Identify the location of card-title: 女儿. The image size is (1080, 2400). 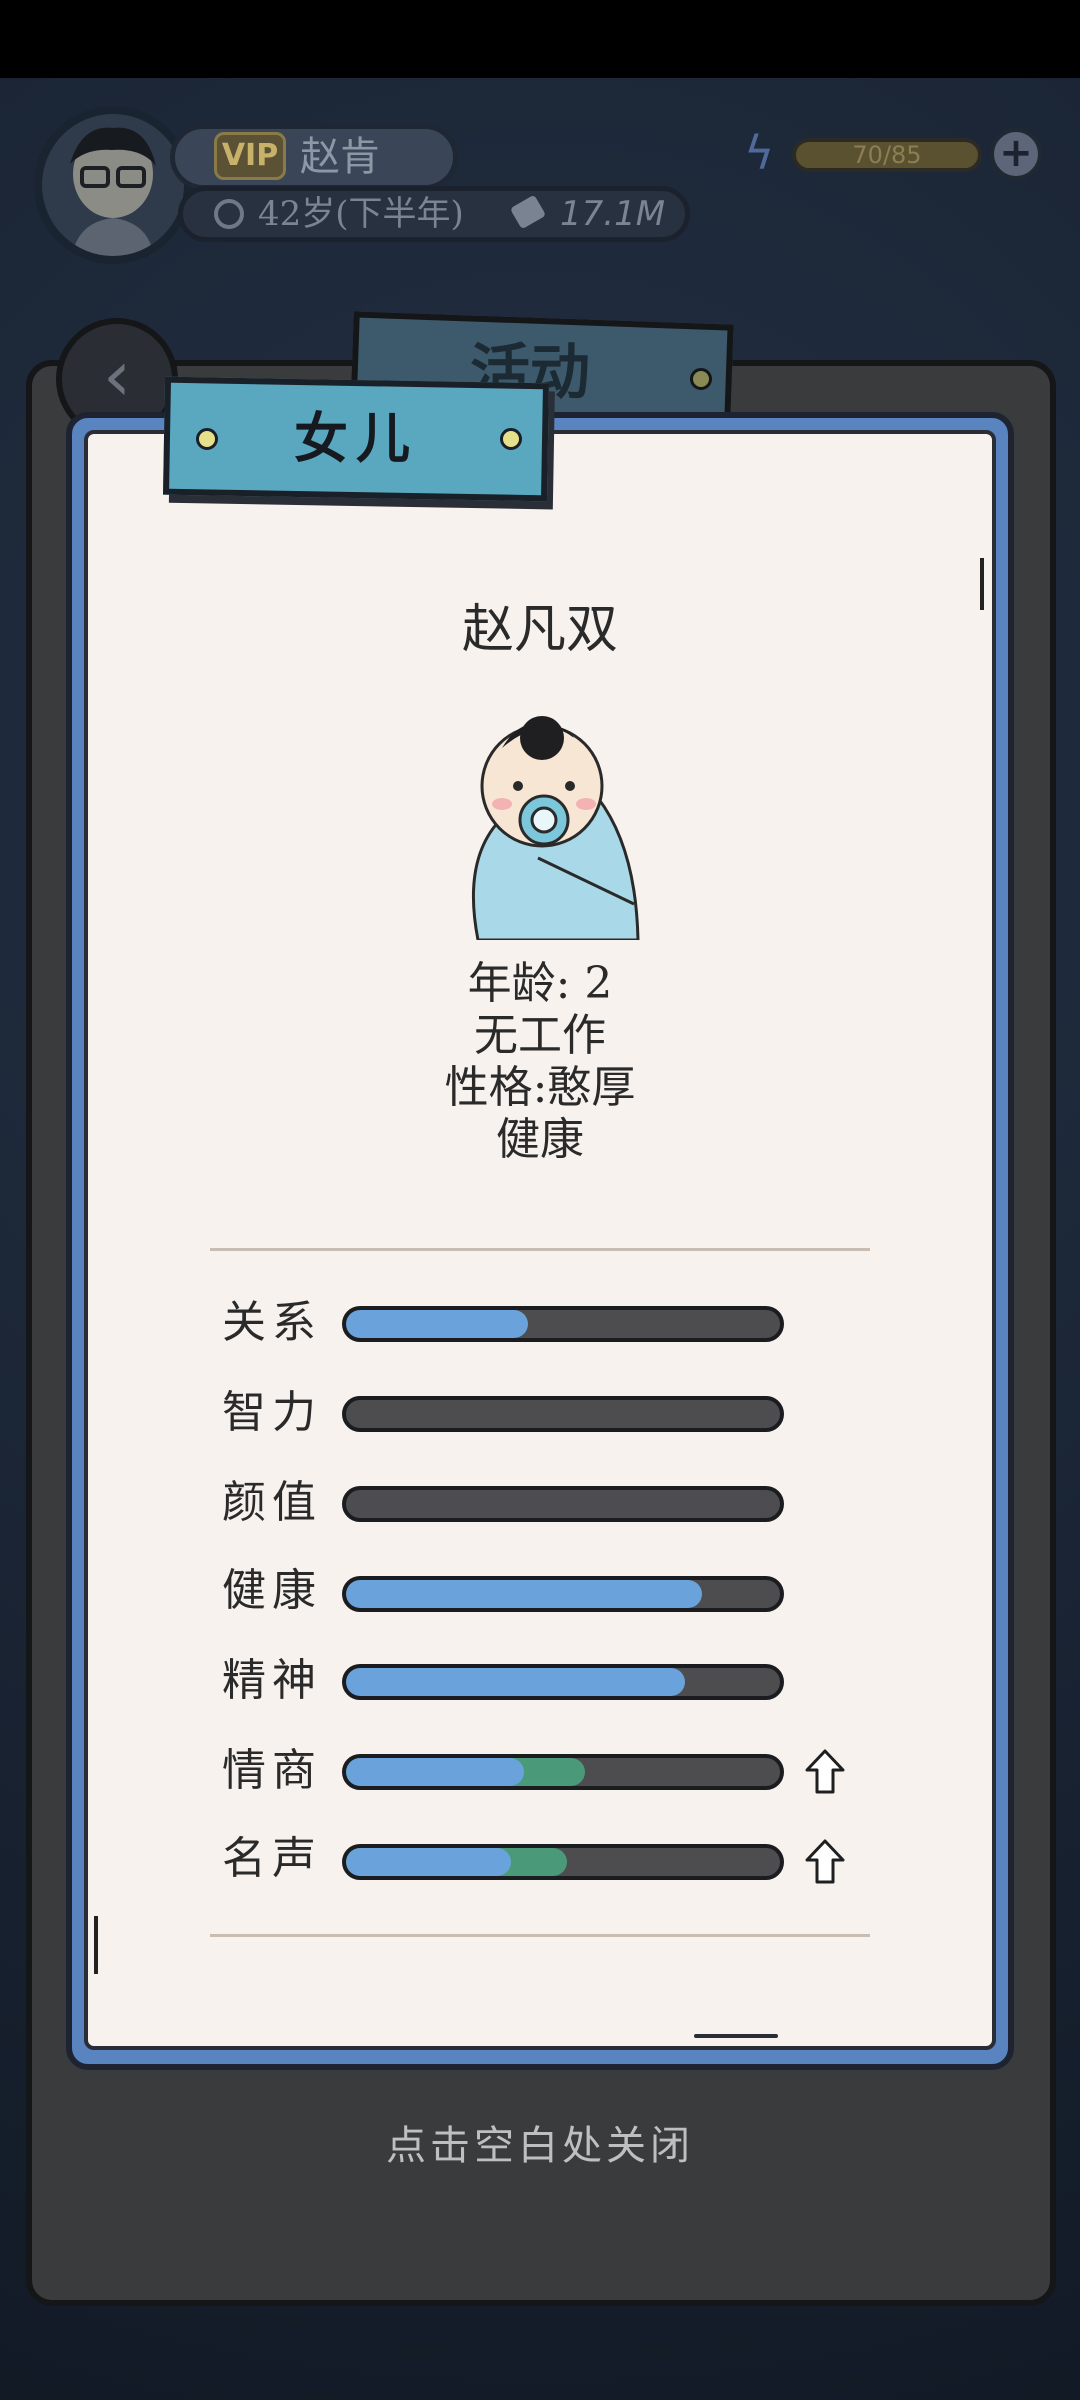
(356, 438).